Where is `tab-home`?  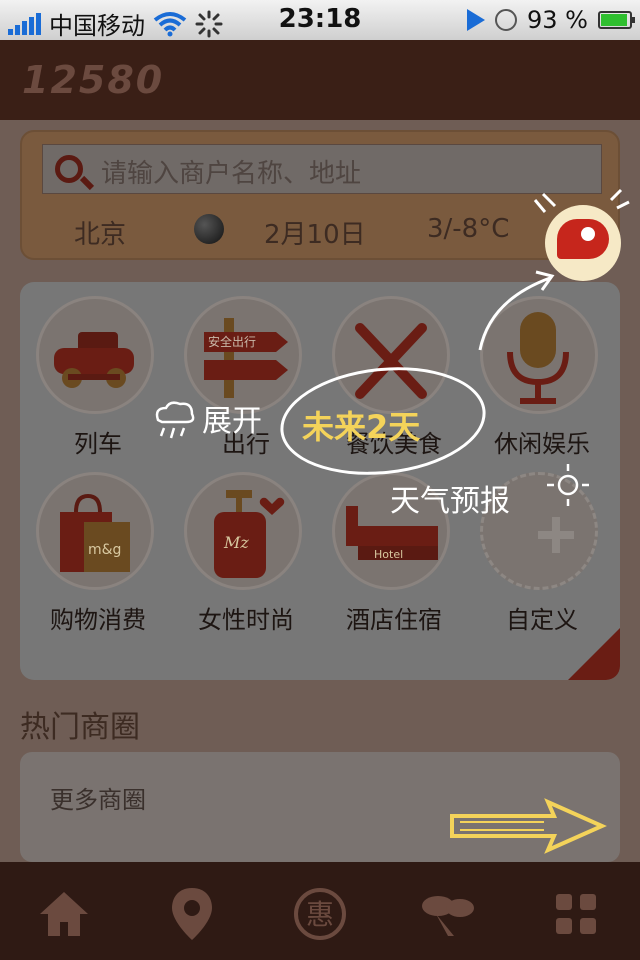
tab-home is located at coordinates (64, 914).